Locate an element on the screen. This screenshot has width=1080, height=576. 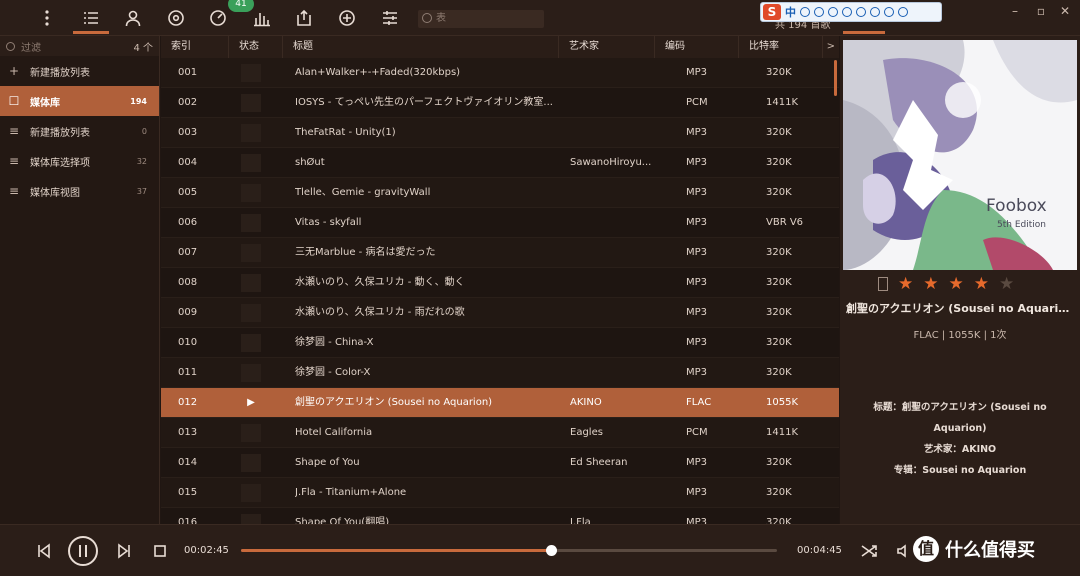
table-row: 008 水瀬いのり、久保ユリカ - 動く、動く MP3 320K is located at coordinates (500, 283).